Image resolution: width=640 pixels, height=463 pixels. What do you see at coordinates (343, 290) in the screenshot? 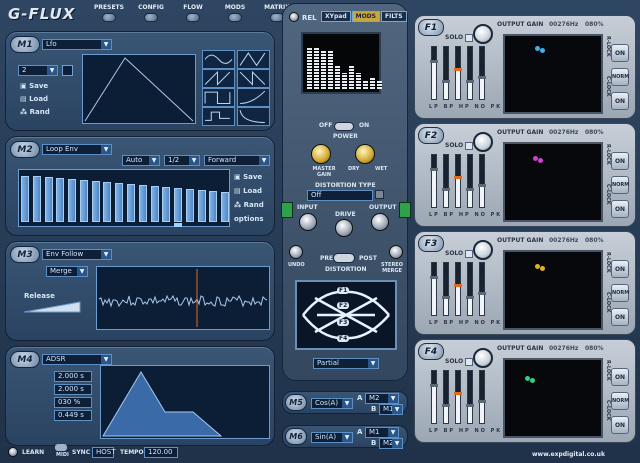
I see `flow-node-f1: F1` at bounding box center [343, 290].